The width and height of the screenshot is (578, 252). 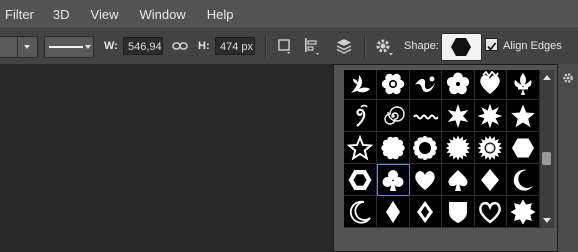 I want to click on shape-cell-scalloped-circle, so click(x=393, y=148).